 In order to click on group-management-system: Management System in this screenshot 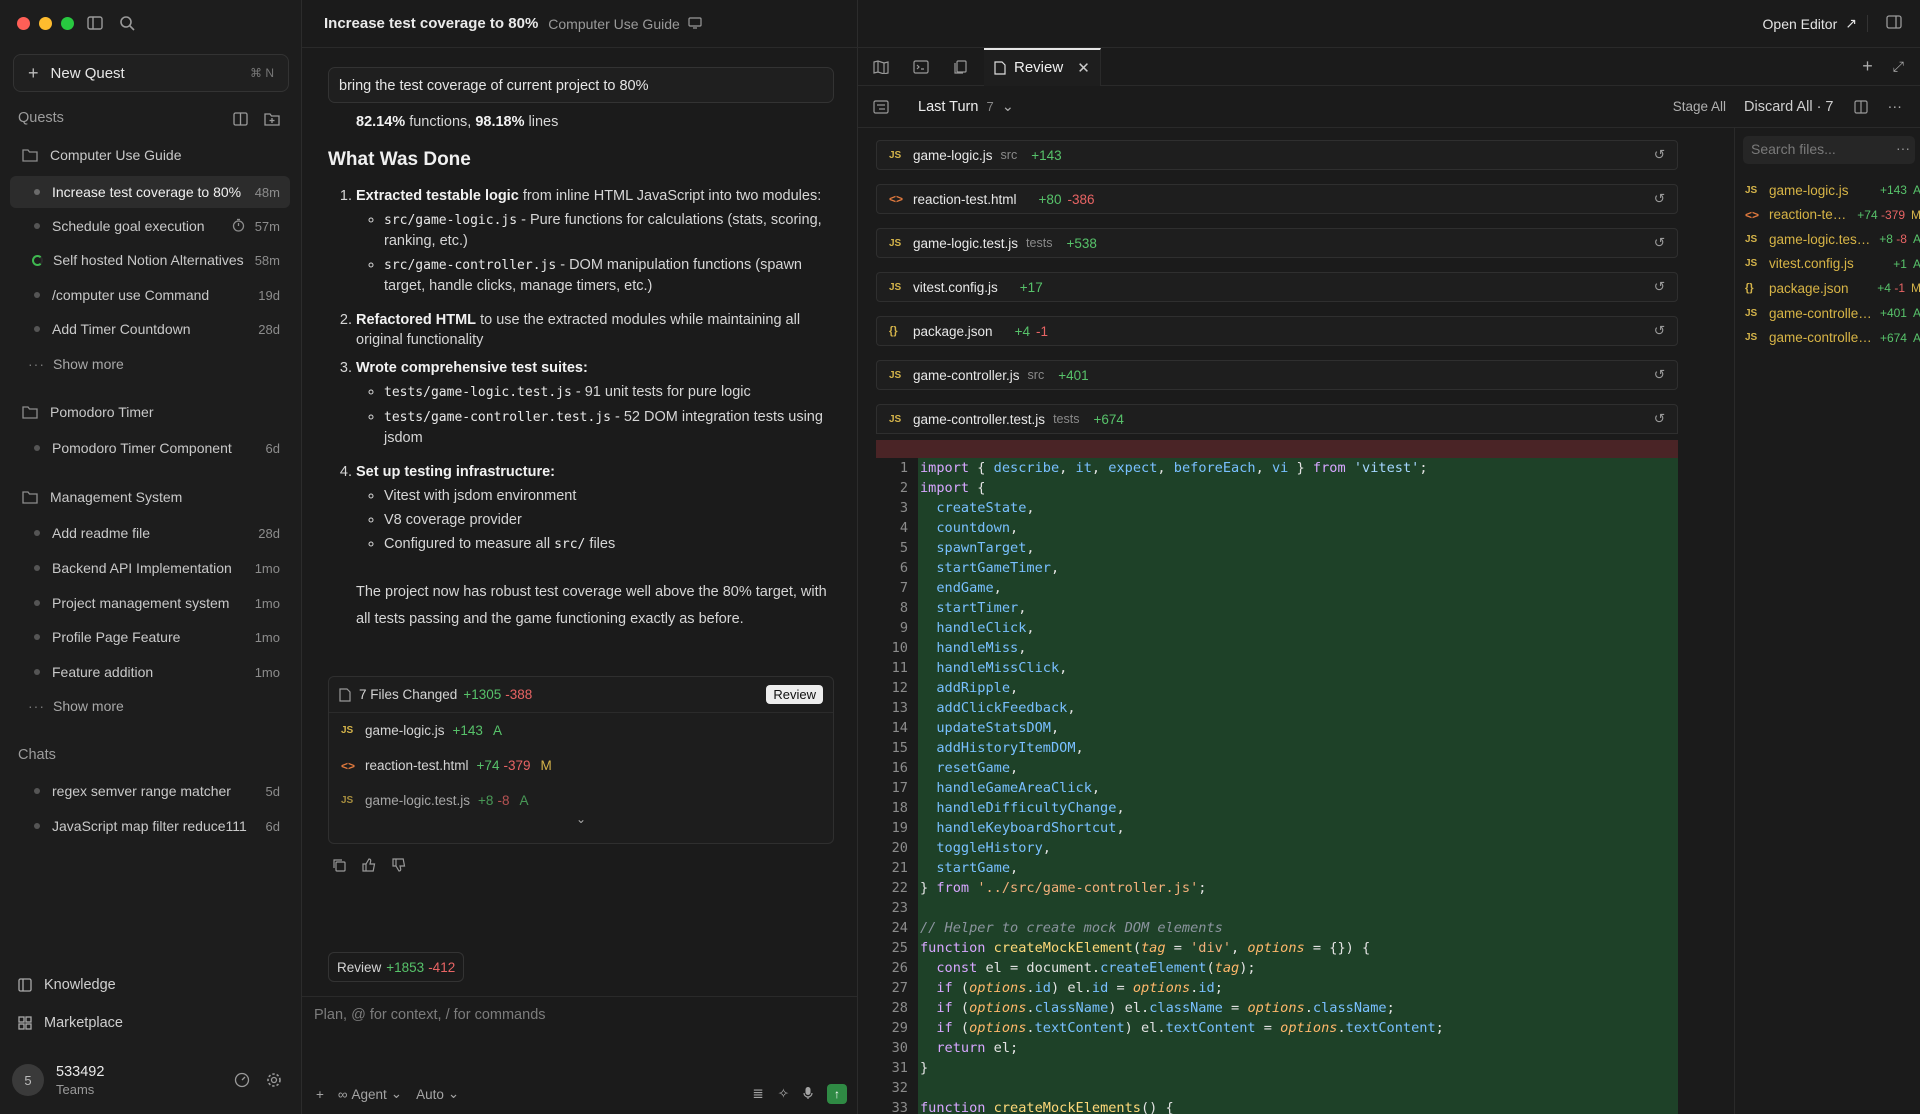, I will do `click(150, 497)`.